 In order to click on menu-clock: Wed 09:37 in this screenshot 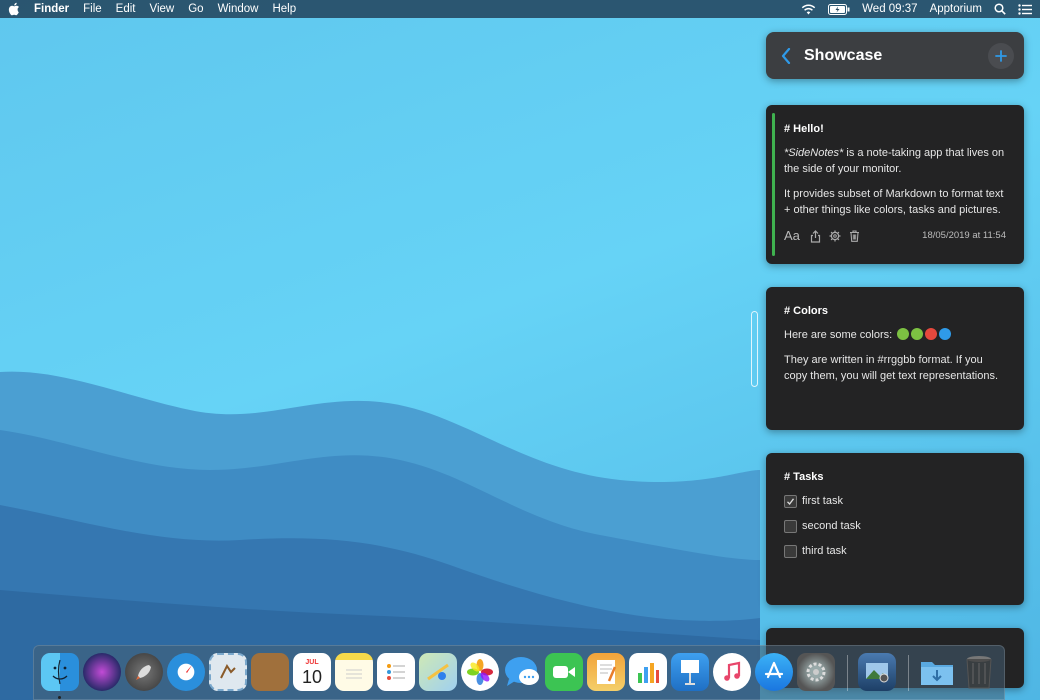, I will do `click(889, 9)`.